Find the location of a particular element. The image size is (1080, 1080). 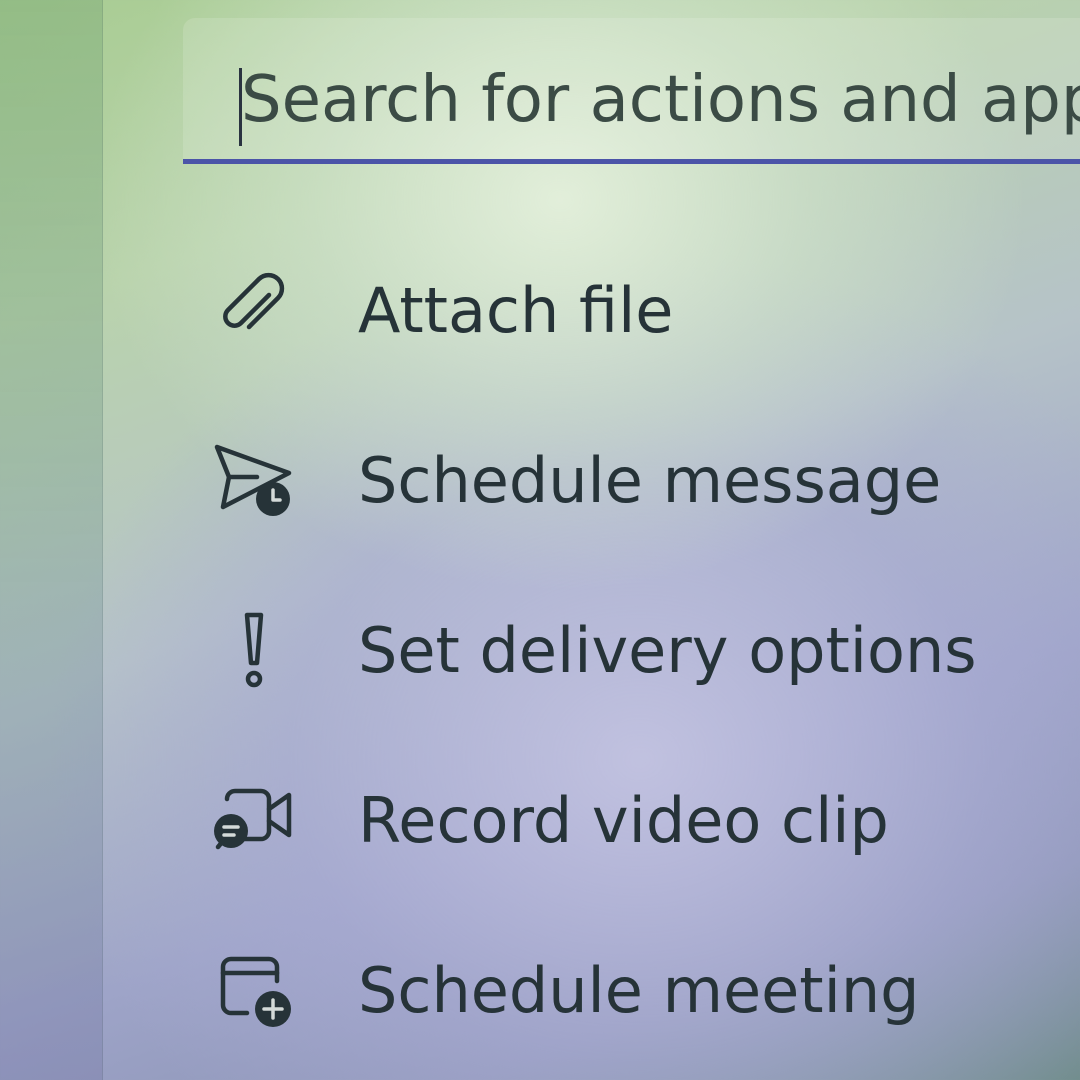

send-clock-icon is located at coordinates (254, 478).